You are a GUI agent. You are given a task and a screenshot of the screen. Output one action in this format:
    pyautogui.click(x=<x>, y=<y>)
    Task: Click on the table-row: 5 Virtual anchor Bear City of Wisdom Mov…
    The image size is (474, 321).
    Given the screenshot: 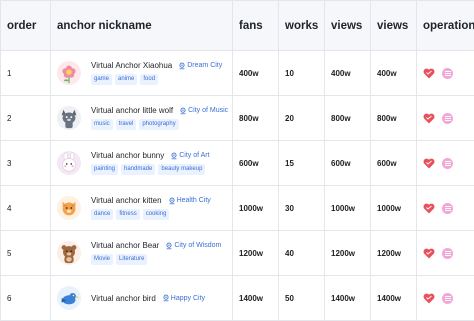 What is the action you would take?
    pyautogui.click(x=237, y=253)
    